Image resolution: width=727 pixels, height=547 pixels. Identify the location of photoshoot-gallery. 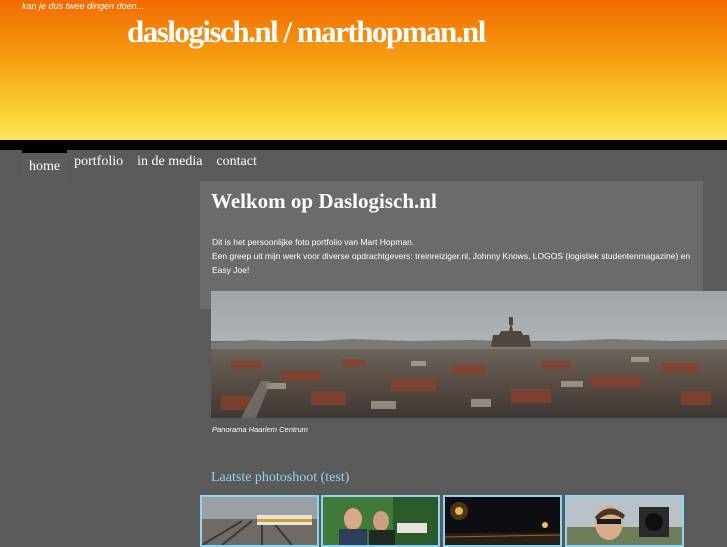
(463, 521).